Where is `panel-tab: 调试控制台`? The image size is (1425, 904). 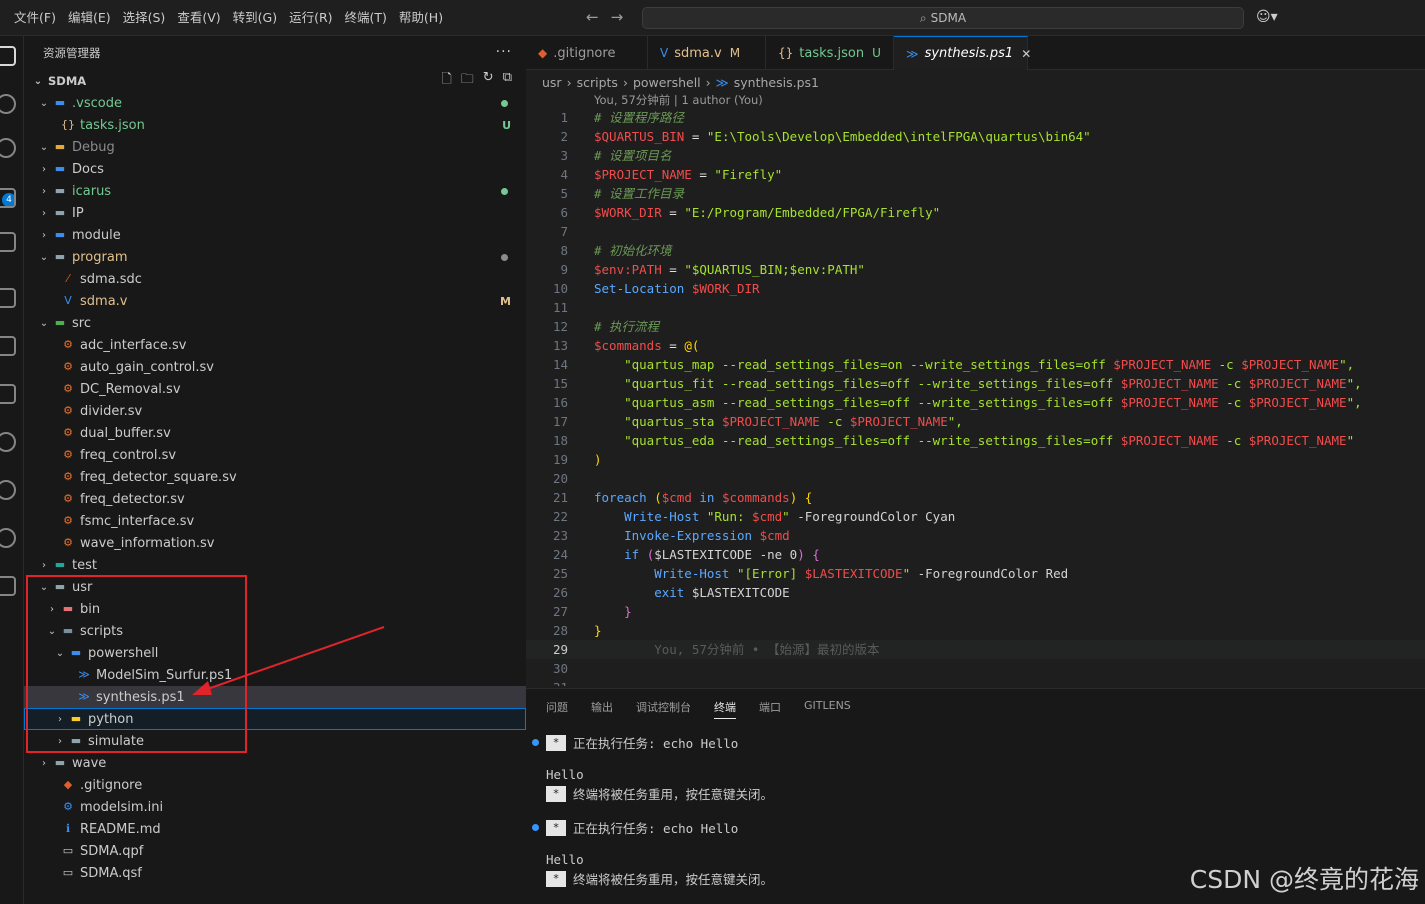
panel-tab: 调试控制台 is located at coordinates (663, 709).